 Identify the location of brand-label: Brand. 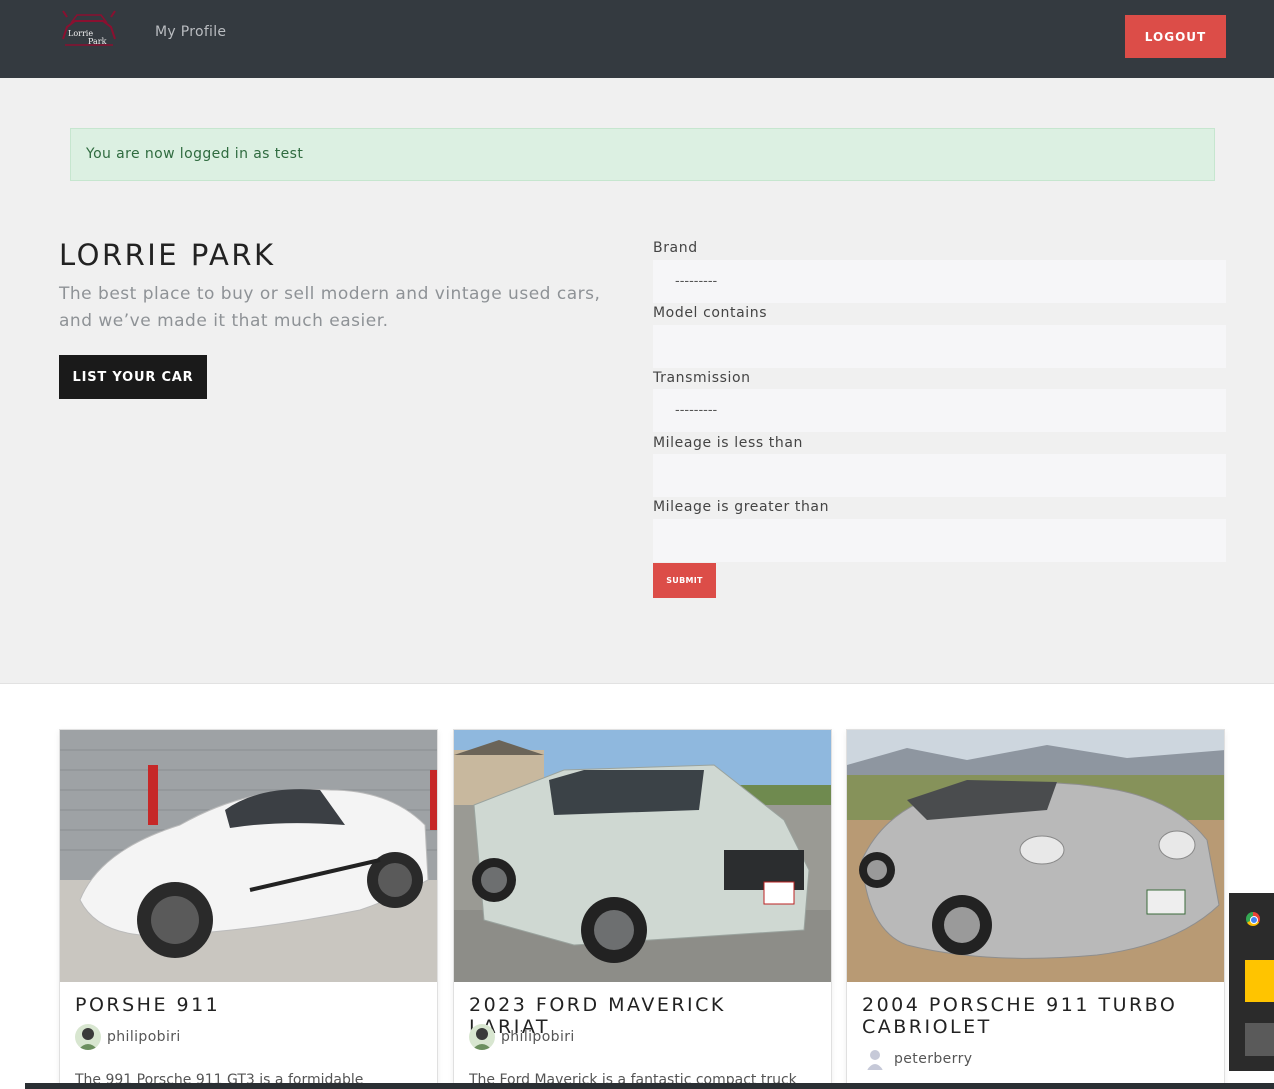
(675, 248).